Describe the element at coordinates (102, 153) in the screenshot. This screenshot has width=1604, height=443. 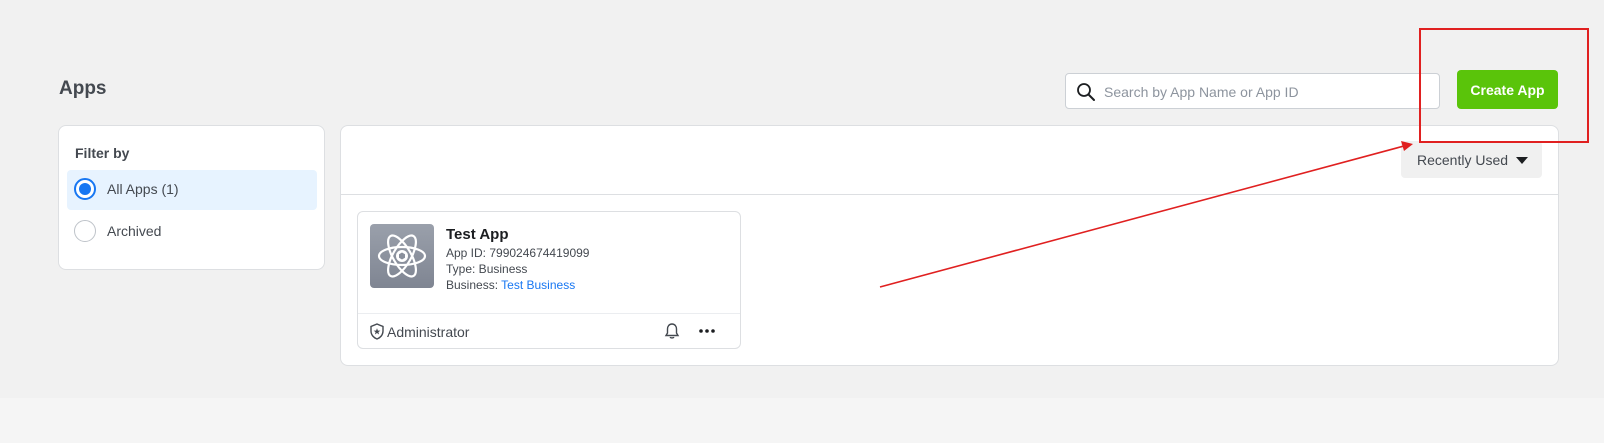
I see `filter-title: Filter by` at that location.